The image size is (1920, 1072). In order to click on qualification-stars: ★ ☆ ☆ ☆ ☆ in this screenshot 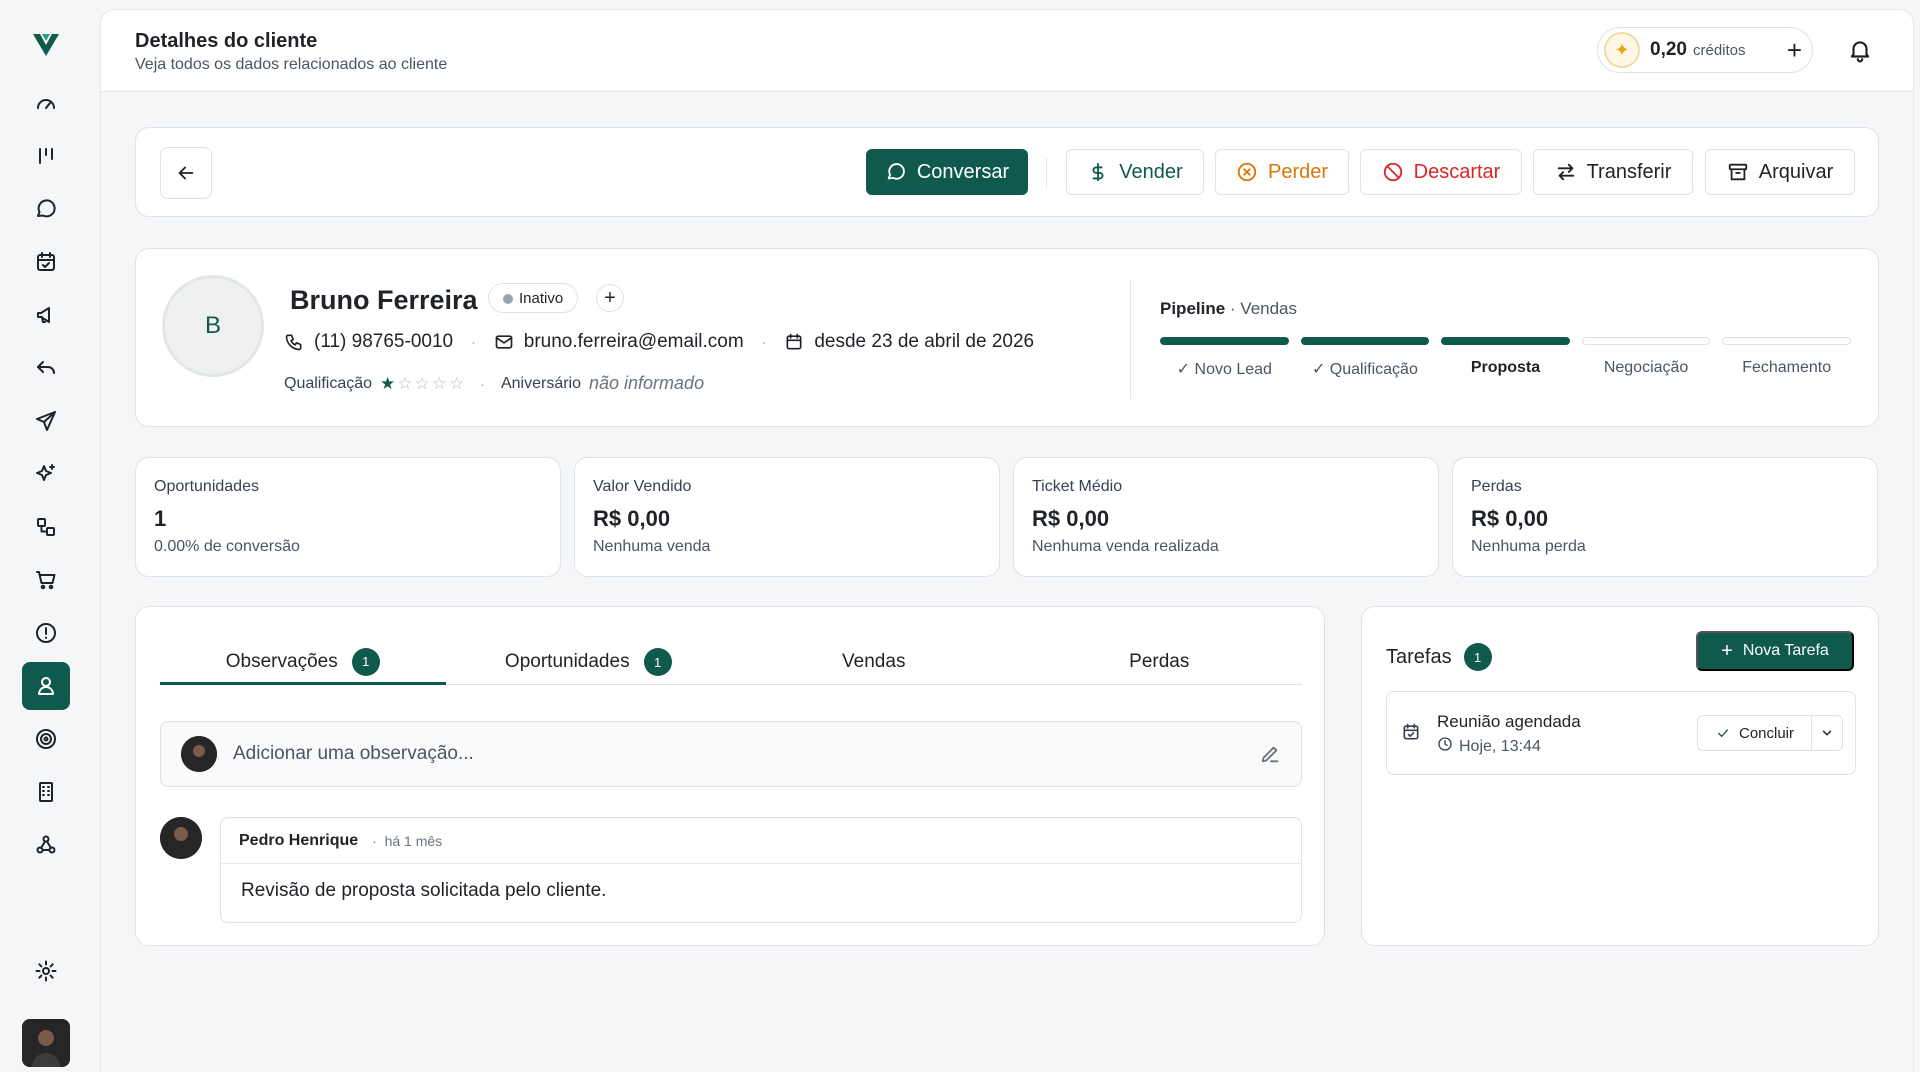, I will do `click(422, 384)`.